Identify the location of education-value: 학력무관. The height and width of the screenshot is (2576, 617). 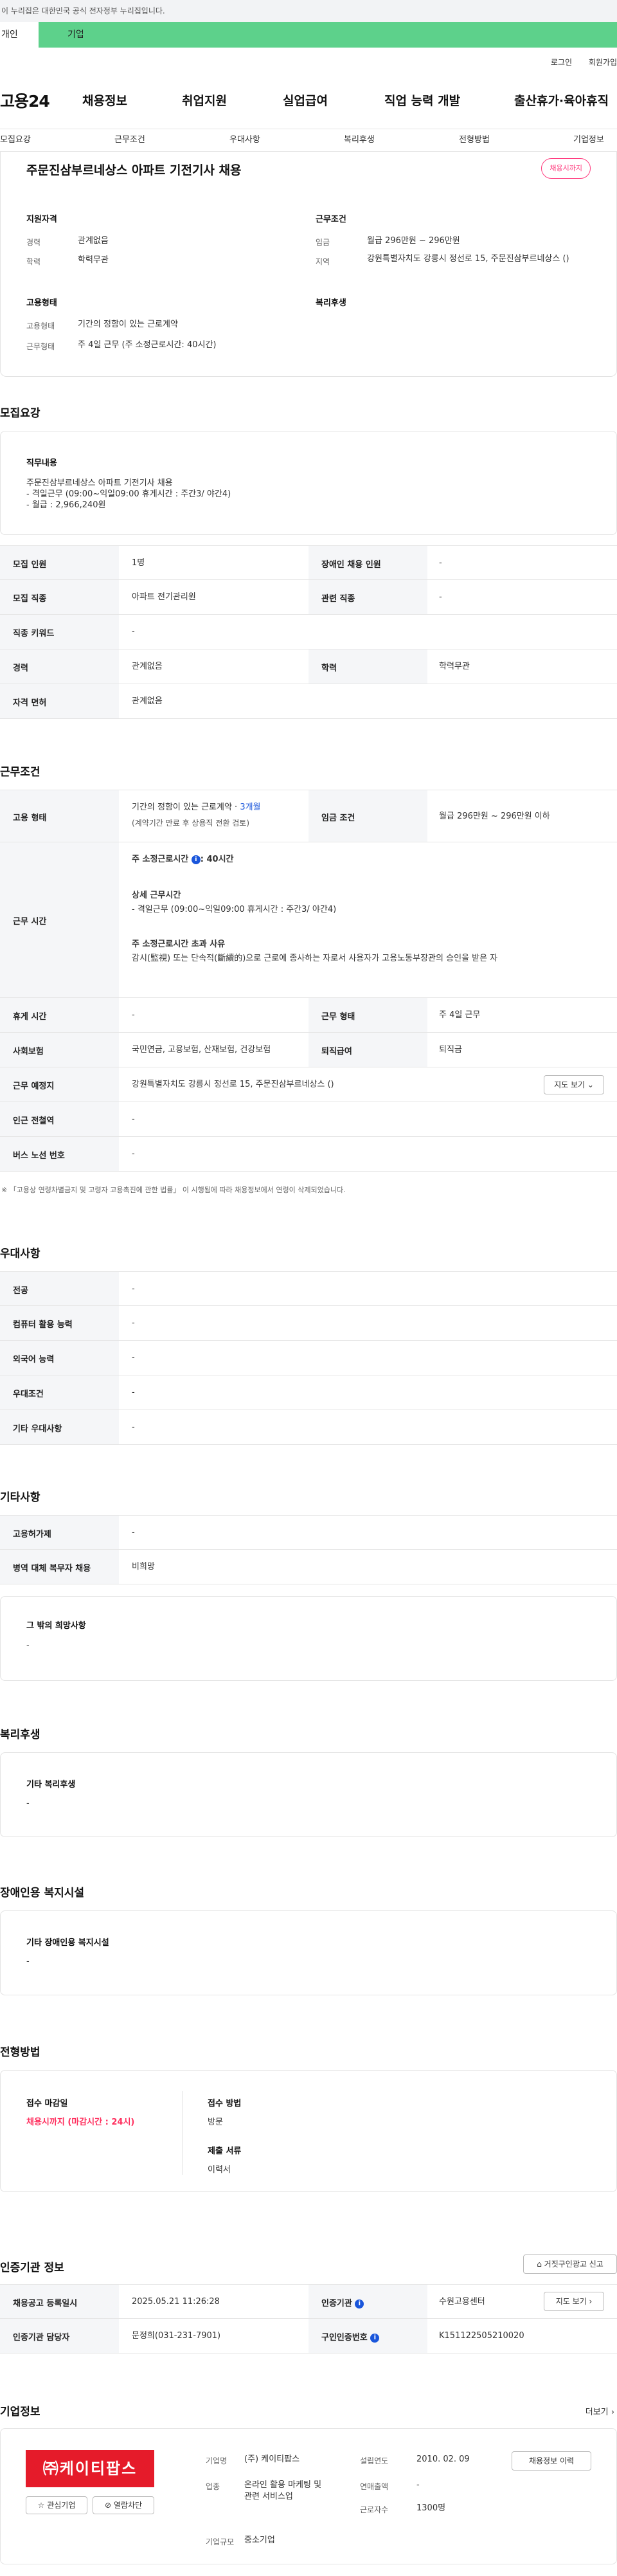
(93, 260).